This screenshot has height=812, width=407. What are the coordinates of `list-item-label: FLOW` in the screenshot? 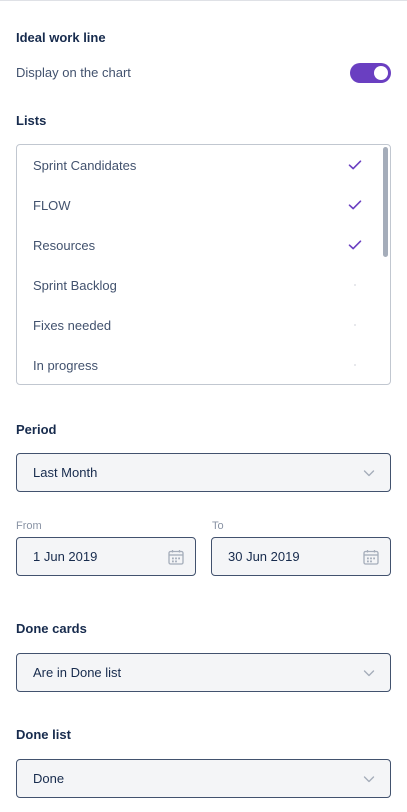 It's located at (52, 205).